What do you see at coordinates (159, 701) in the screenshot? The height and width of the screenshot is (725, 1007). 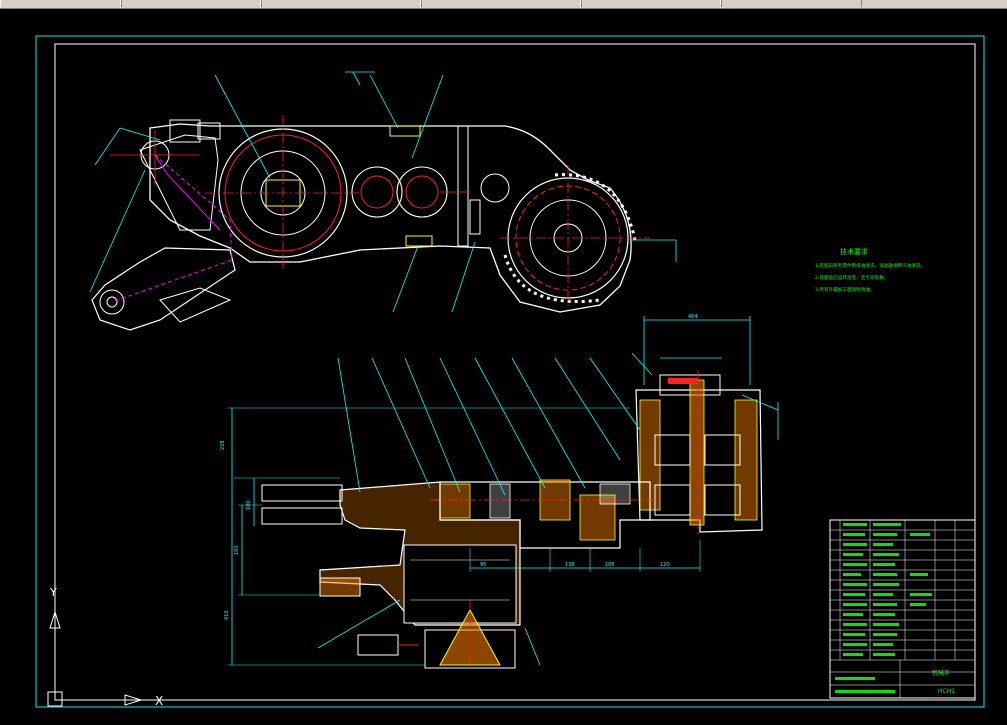 I see `ucs-x-label: X` at bounding box center [159, 701].